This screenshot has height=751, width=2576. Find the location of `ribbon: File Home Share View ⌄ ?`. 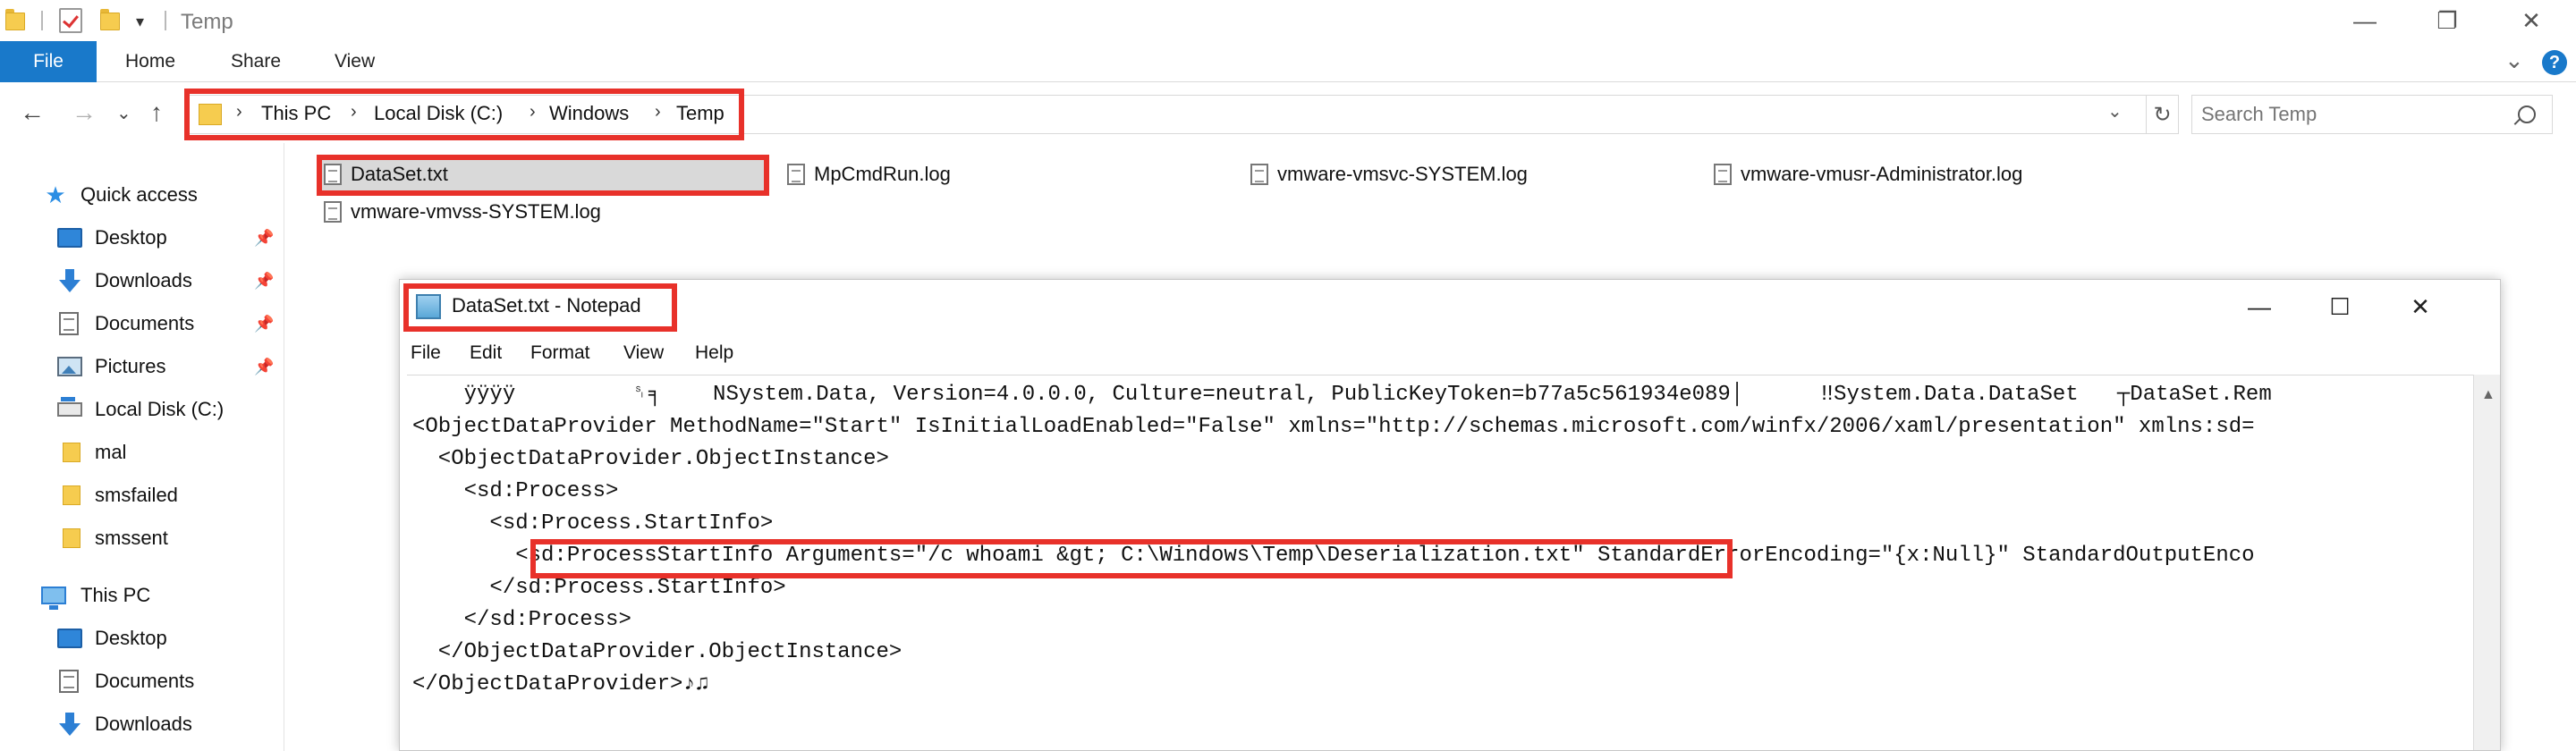

ribbon: File Home Share View ⌄ ? is located at coordinates (1288, 61).